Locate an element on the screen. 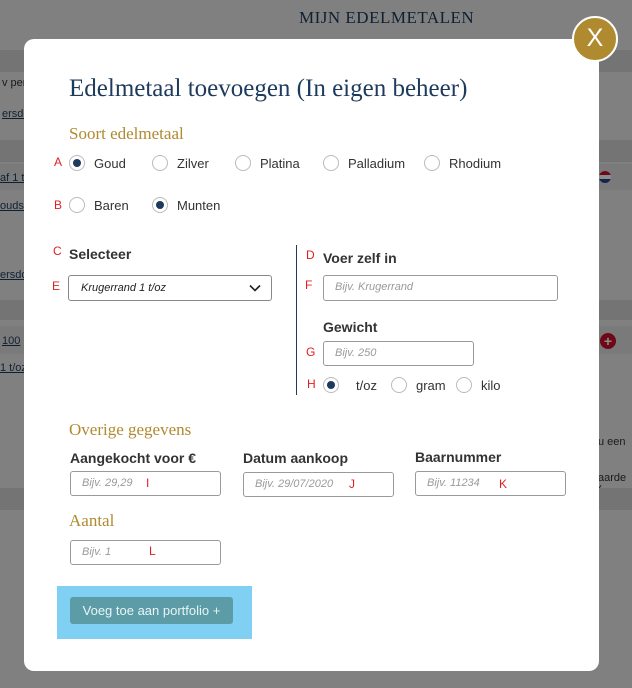  aantal-heading: Aantal is located at coordinates (92, 520).